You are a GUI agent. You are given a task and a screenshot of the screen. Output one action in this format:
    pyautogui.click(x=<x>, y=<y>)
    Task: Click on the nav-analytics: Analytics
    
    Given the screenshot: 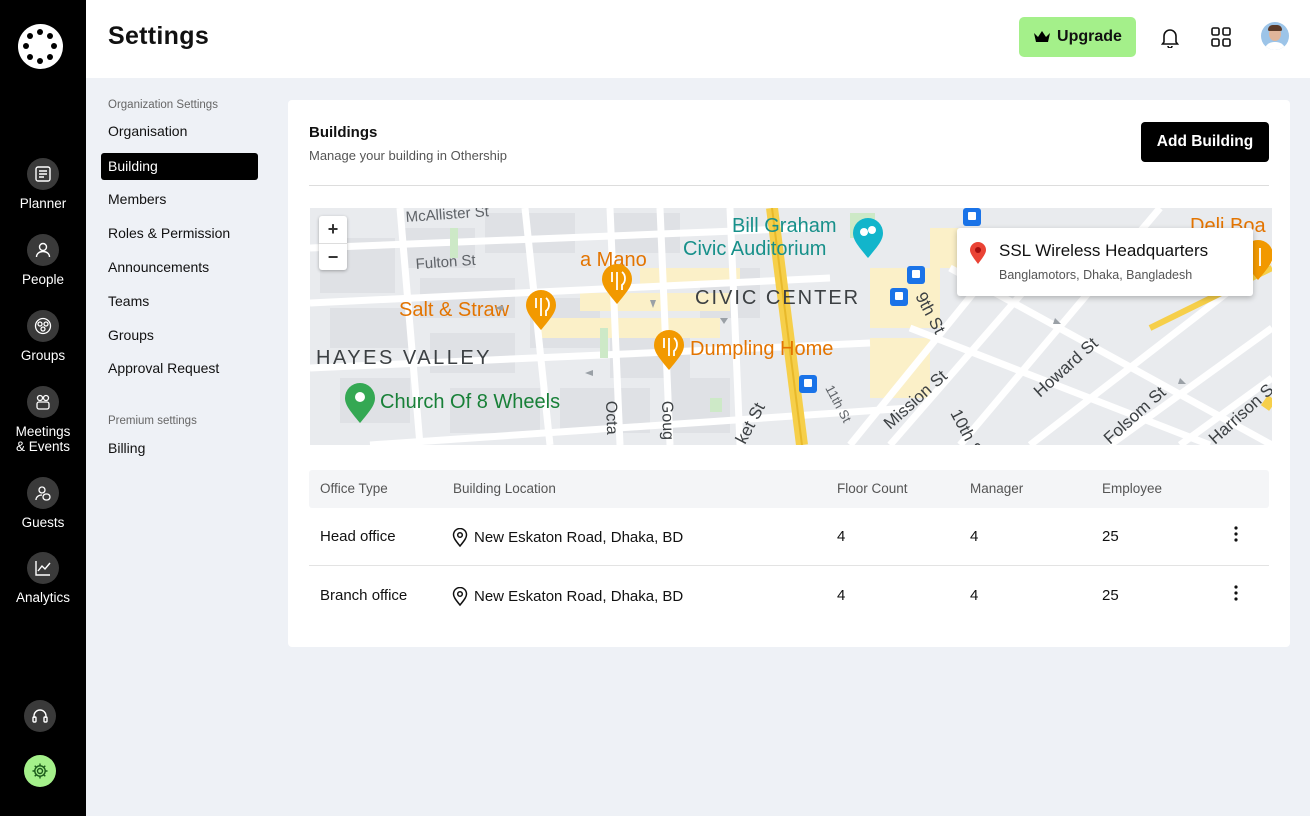 What is the action you would take?
    pyautogui.click(x=43, y=578)
    